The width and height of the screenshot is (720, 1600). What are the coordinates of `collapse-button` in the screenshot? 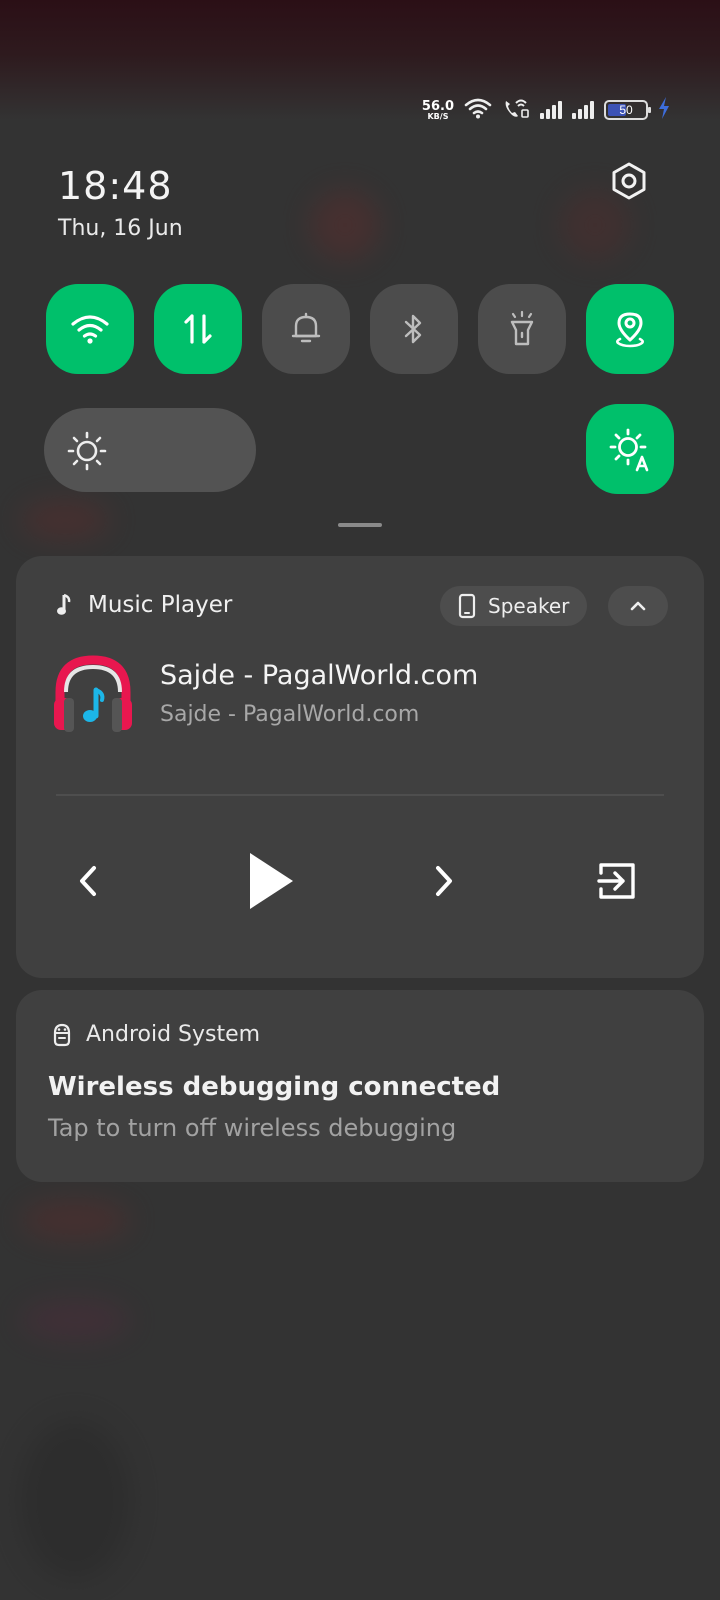 It's located at (638, 606).